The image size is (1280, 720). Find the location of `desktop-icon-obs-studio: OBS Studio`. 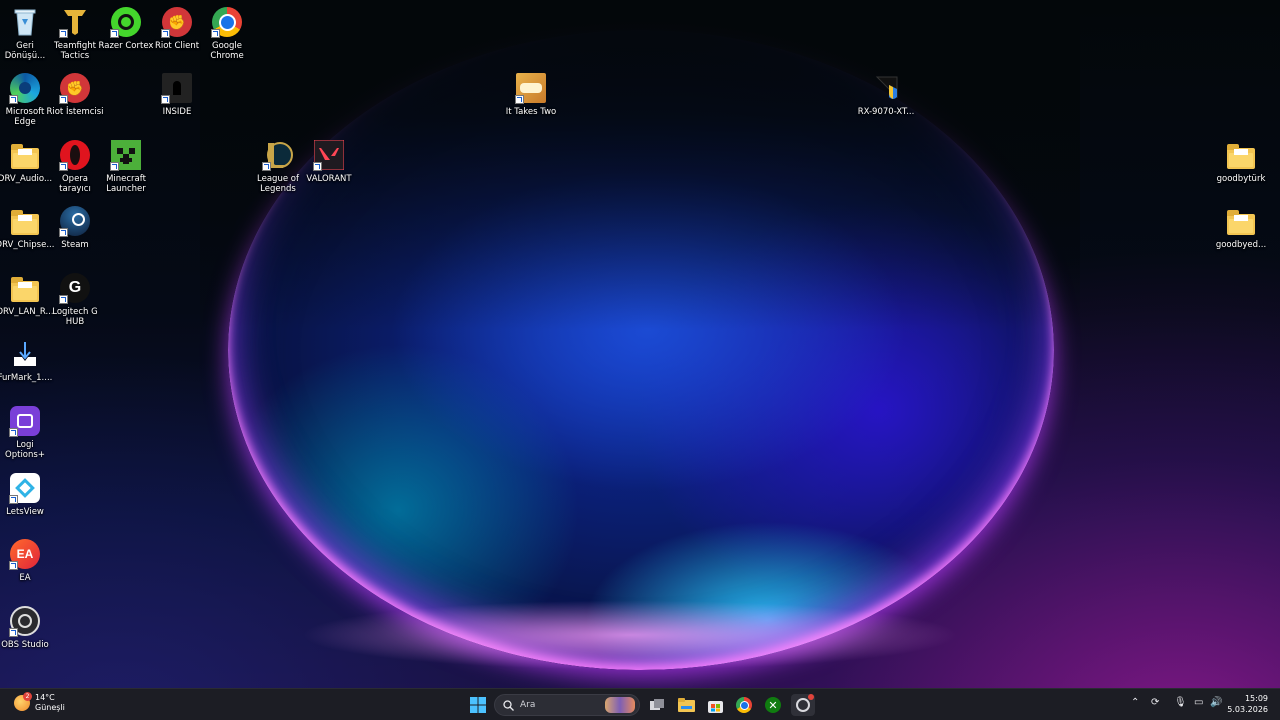

desktop-icon-obs-studio: OBS Studio is located at coordinates (25, 627).